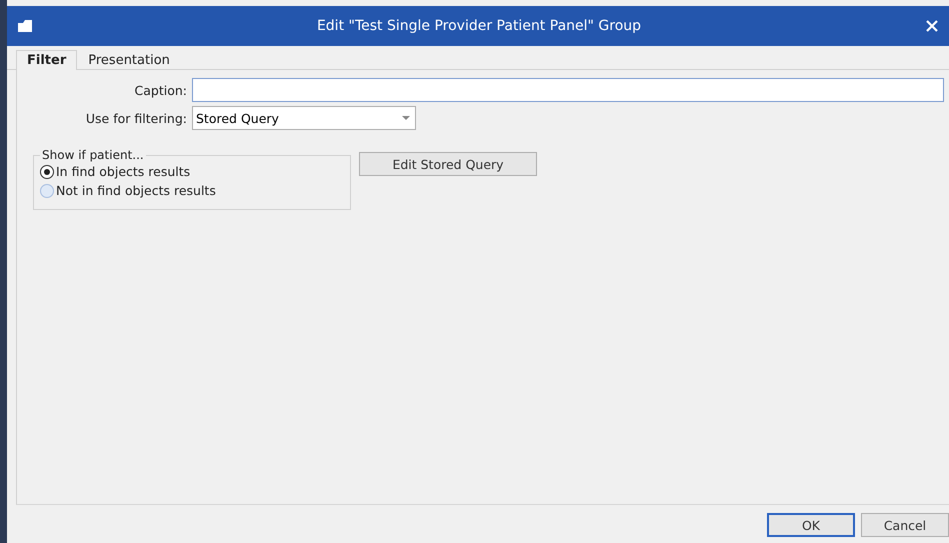  I want to click on close-button, so click(932, 26).